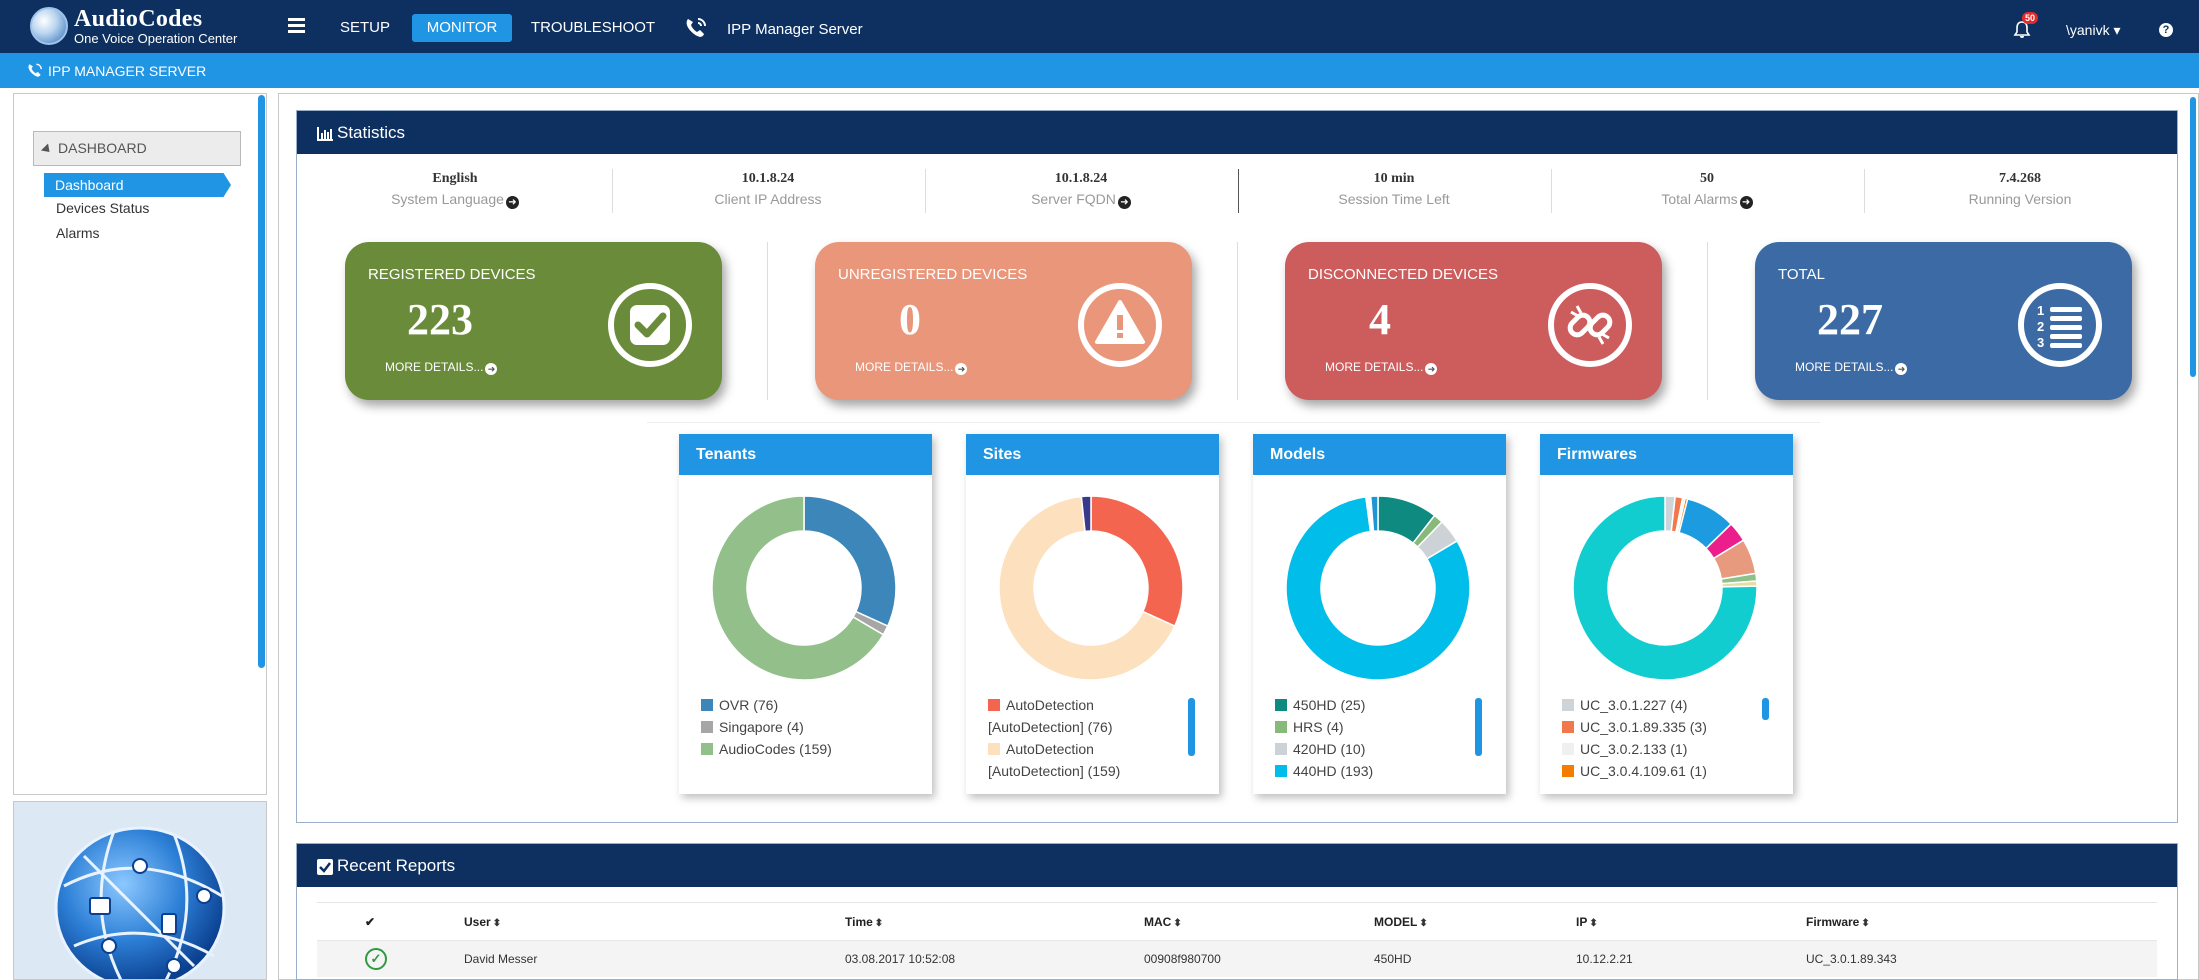 Image resolution: width=2199 pixels, height=980 pixels. Describe the element at coordinates (452, 274) in the screenshot. I see `card-title: REGISTERED DEVICES` at that location.